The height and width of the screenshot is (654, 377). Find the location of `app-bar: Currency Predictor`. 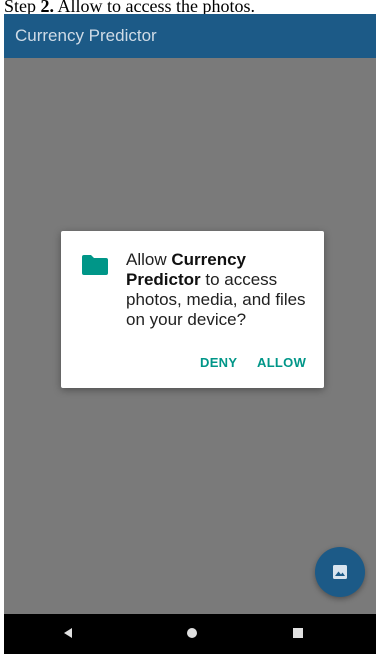

app-bar: Currency Predictor is located at coordinates (190, 36).